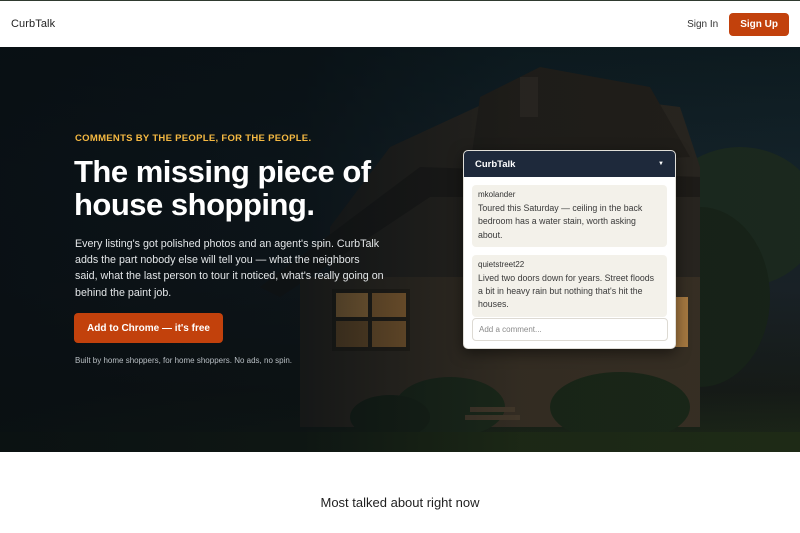  I want to click on nav-actions: Sign In Sign Up, so click(738, 24).